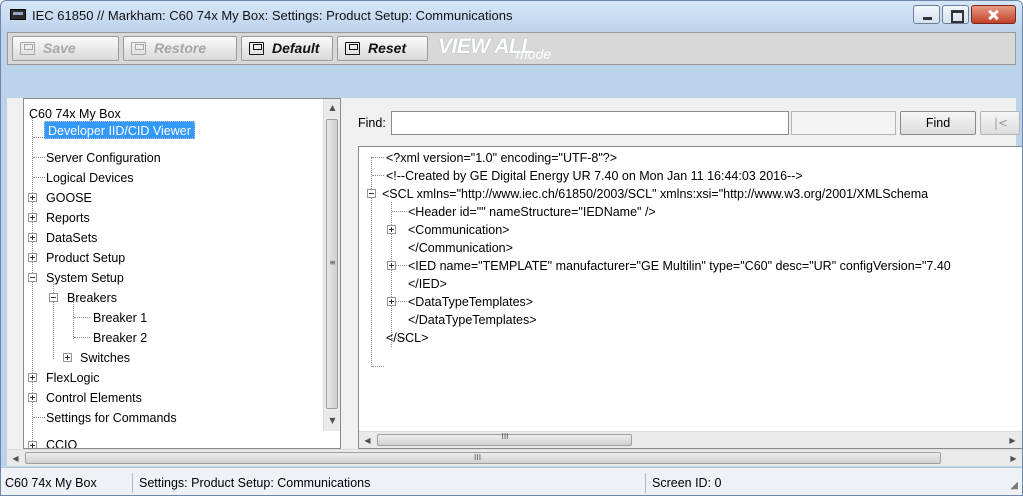  I want to click on status-screen-id: Screen ID: 0, so click(687, 483).